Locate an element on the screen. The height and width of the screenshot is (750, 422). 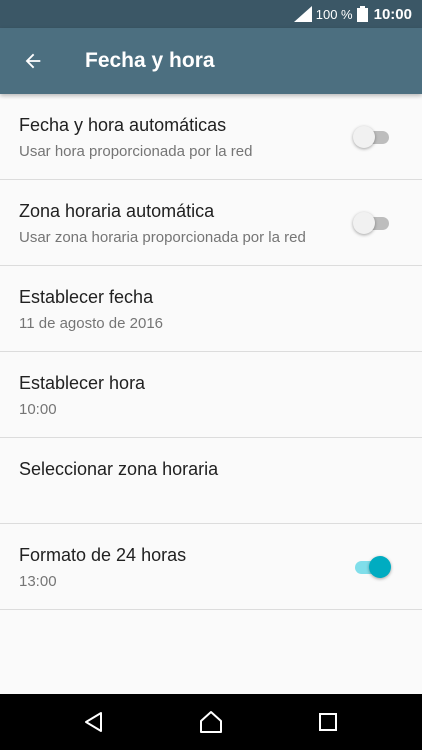
setting-subtitle: 13:00 is located at coordinates (38, 581).